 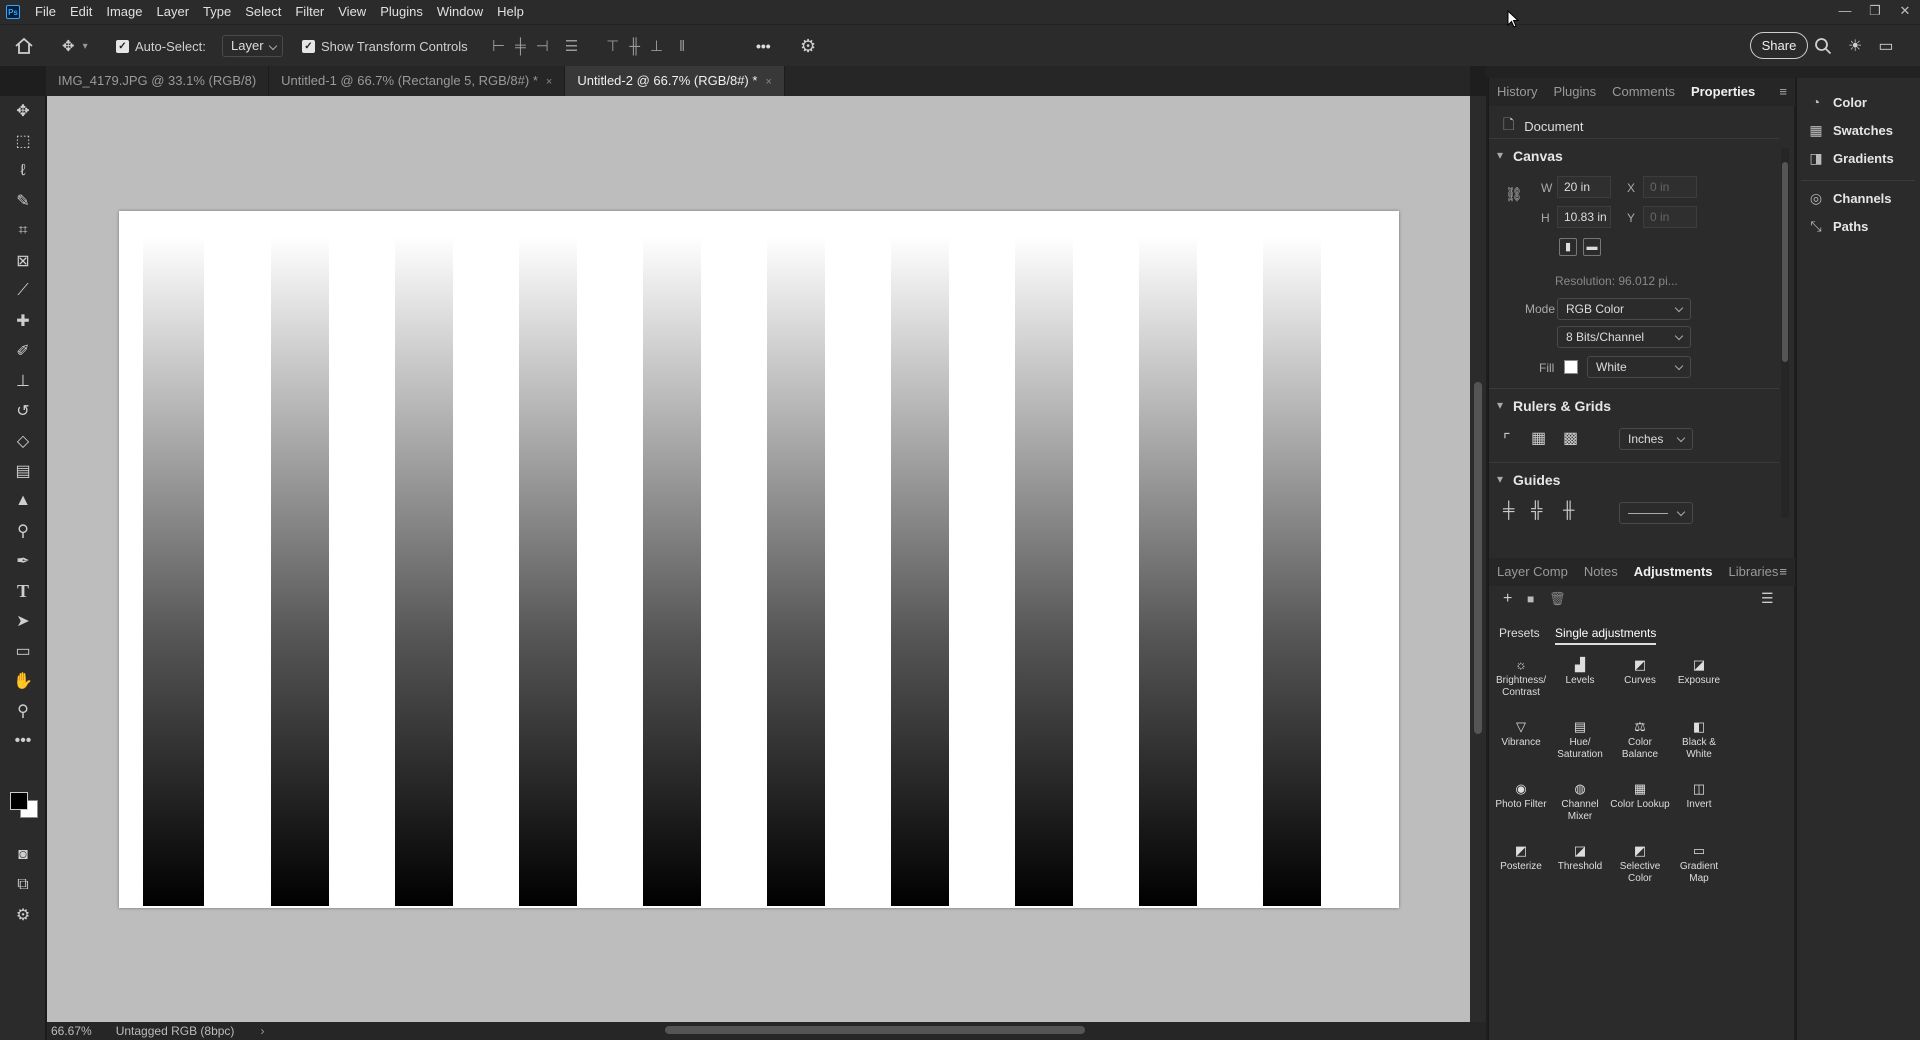 I want to click on adj-black-white: ◧ Black & White, so click(x=1699, y=740).